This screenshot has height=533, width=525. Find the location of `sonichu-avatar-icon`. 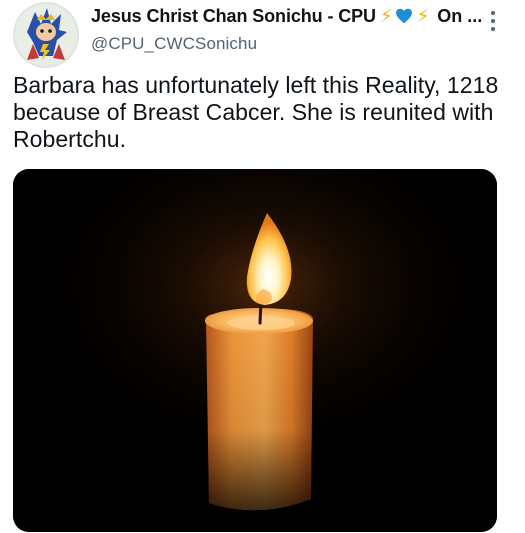

sonichu-avatar-icon is located at coordinates (46, 35).